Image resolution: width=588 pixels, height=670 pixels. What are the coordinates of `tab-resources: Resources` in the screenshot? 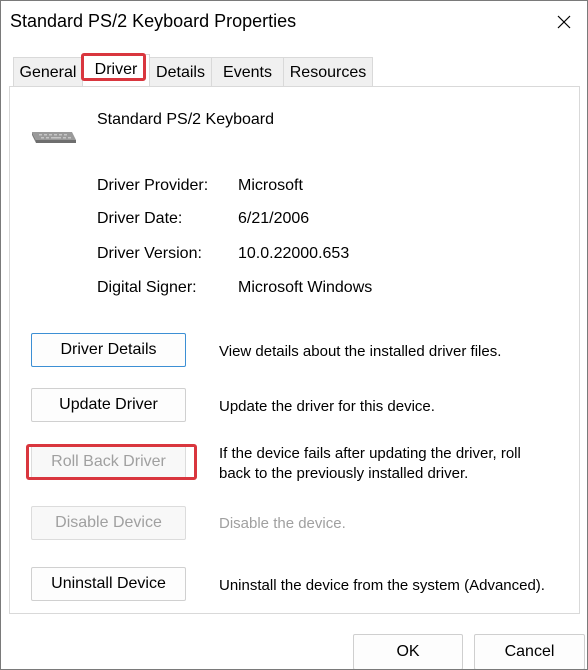 It's located at (328, 71).